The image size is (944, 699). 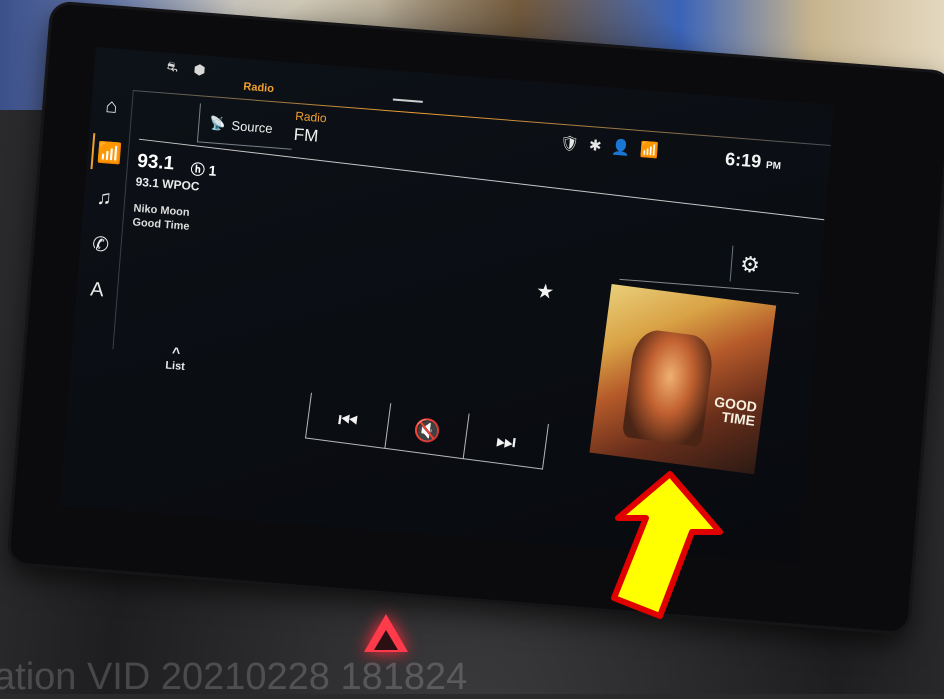 I want to click on station-frequency: 93.1, so click(x=155, y=162).